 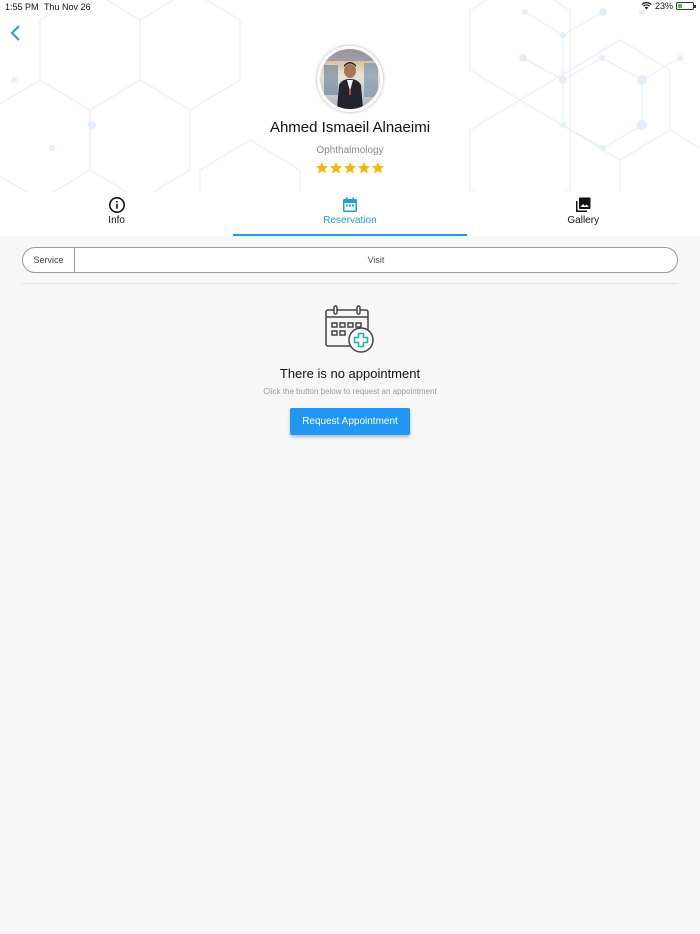 I want to click on segment-visit-button: Visit, so click(x=376, y=260).